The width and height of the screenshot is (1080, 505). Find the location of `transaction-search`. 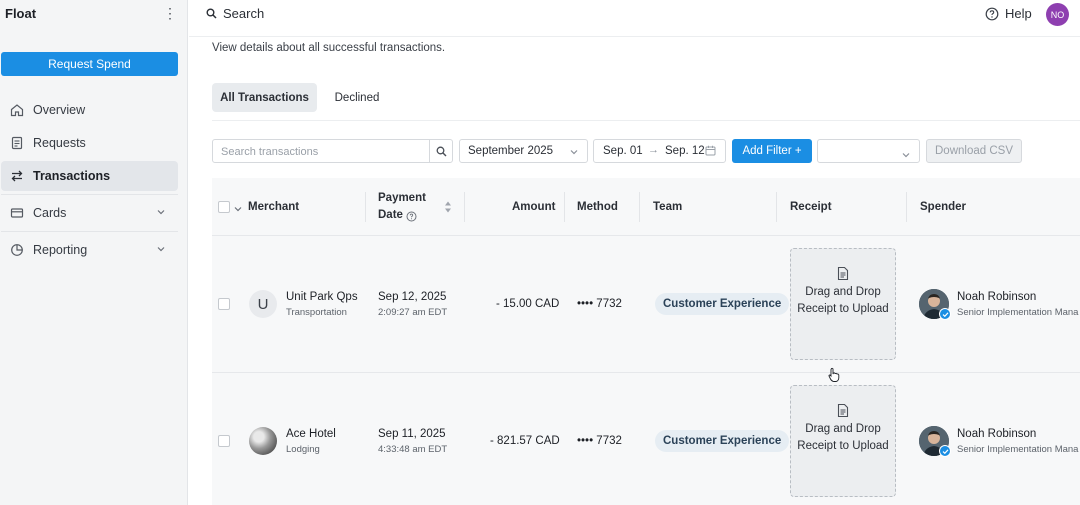

transaction-search is located at coordinates (332, 151).